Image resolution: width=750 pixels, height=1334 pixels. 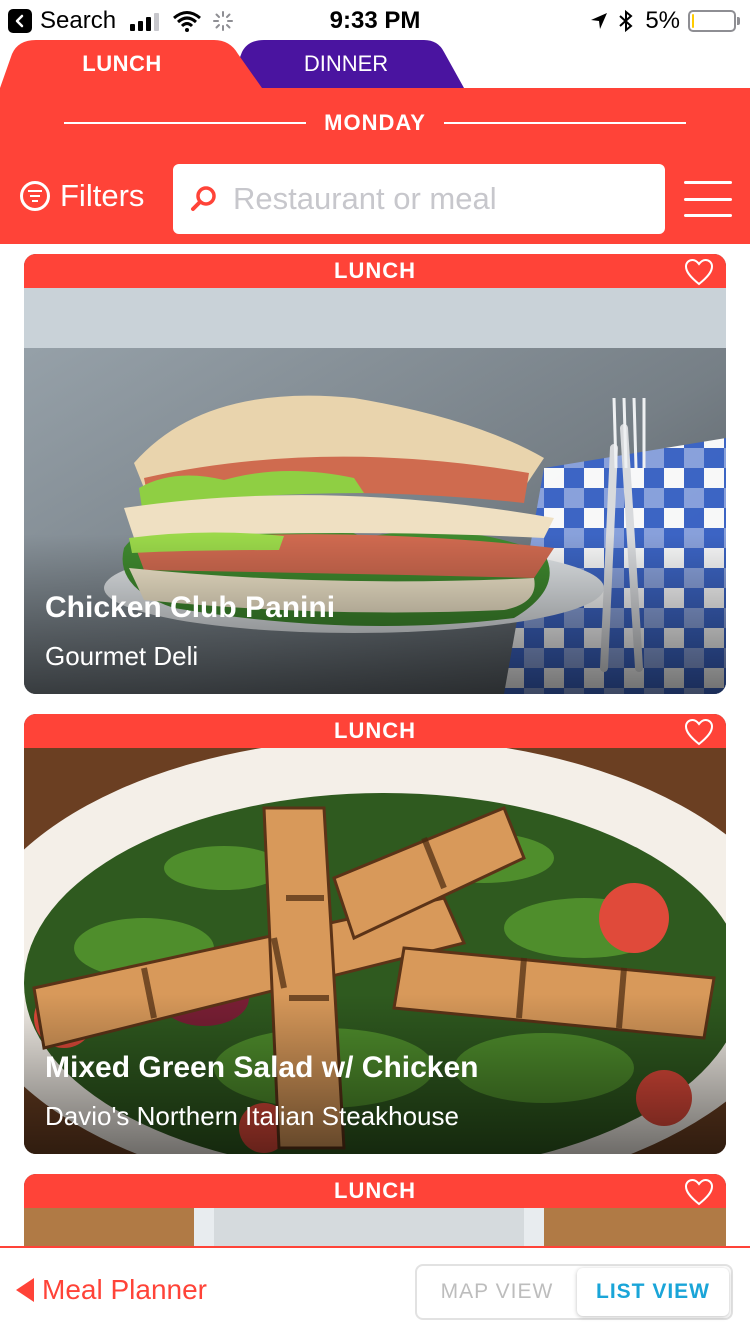 What do you see at coordinates (122, 63) in the screenshot?
I see `tab-lunch-label: LUNCH` at bounding box center [122, 63].